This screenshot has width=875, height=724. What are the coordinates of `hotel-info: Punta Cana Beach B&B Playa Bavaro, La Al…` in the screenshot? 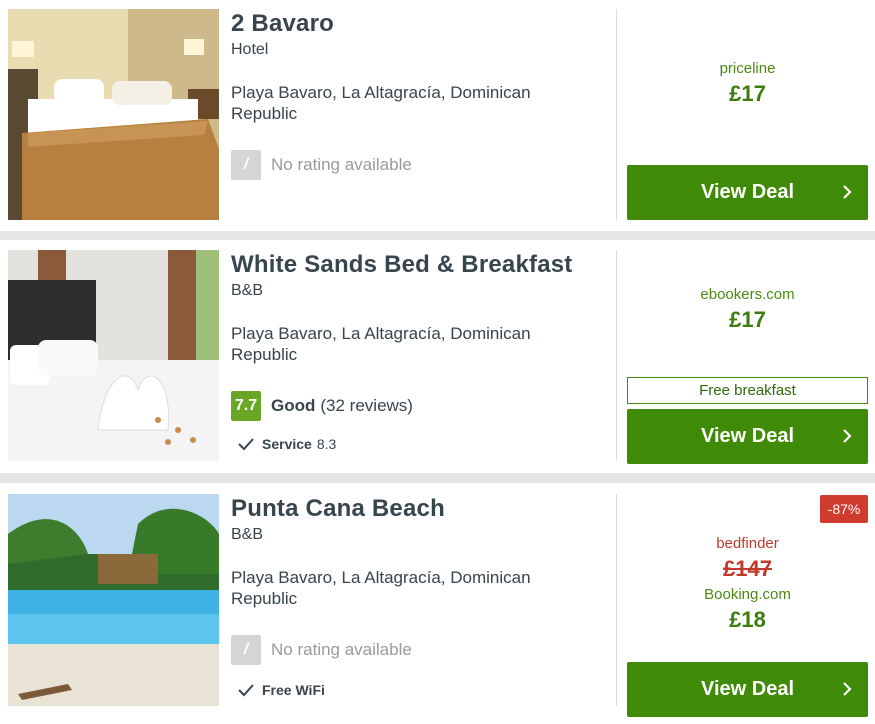 It's located at (421, 551).